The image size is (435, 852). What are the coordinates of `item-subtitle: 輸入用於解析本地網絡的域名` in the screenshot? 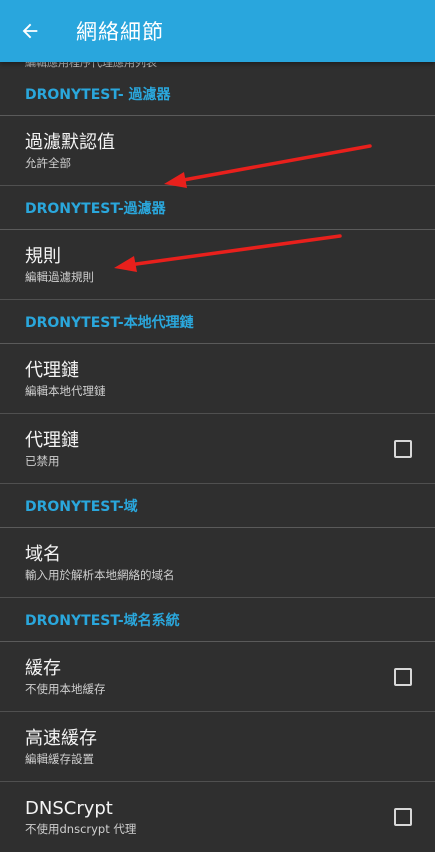 It's located at (100, 574).